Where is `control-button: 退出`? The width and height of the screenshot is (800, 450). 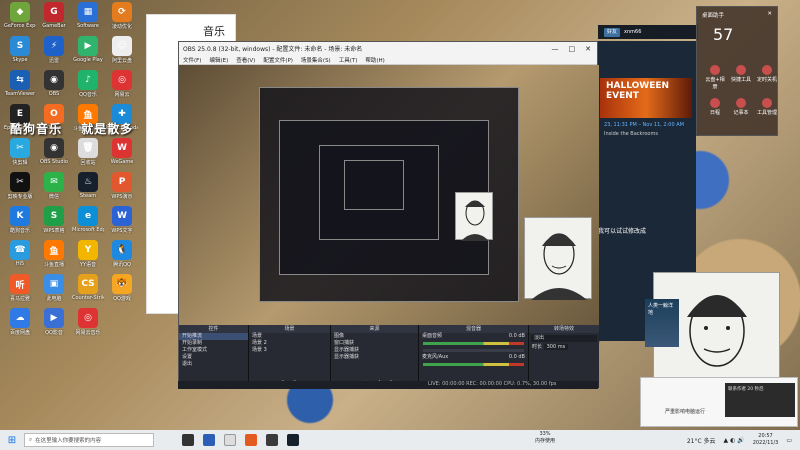
control-button: 退出 is located at coordinates (213, 364).